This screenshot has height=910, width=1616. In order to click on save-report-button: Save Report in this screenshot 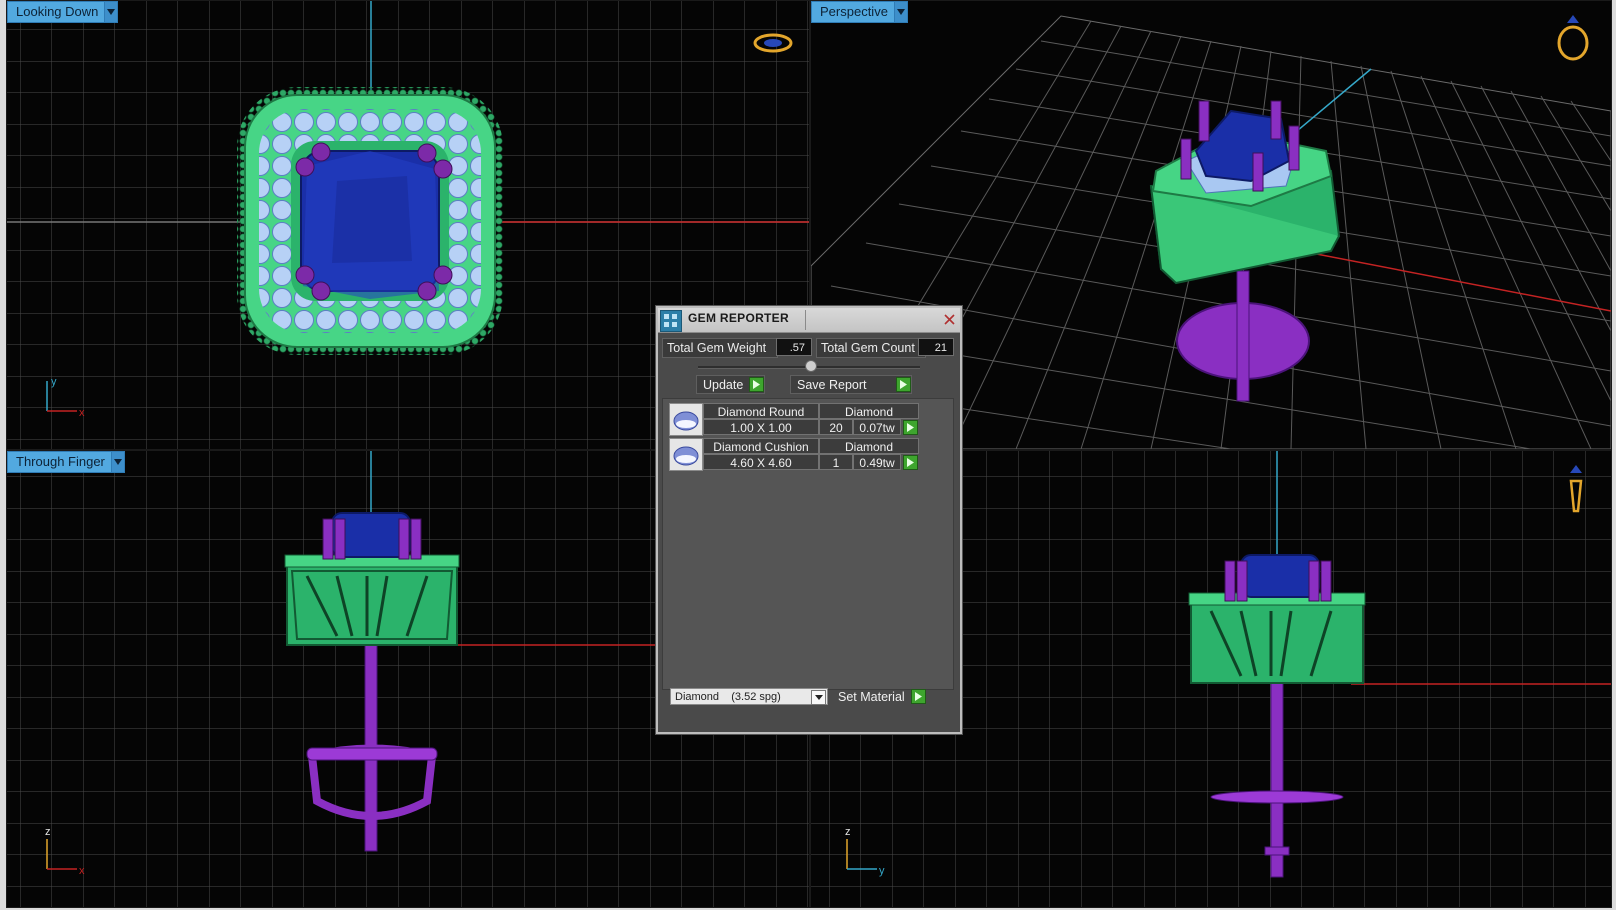, I will do `click(851, 384)`.